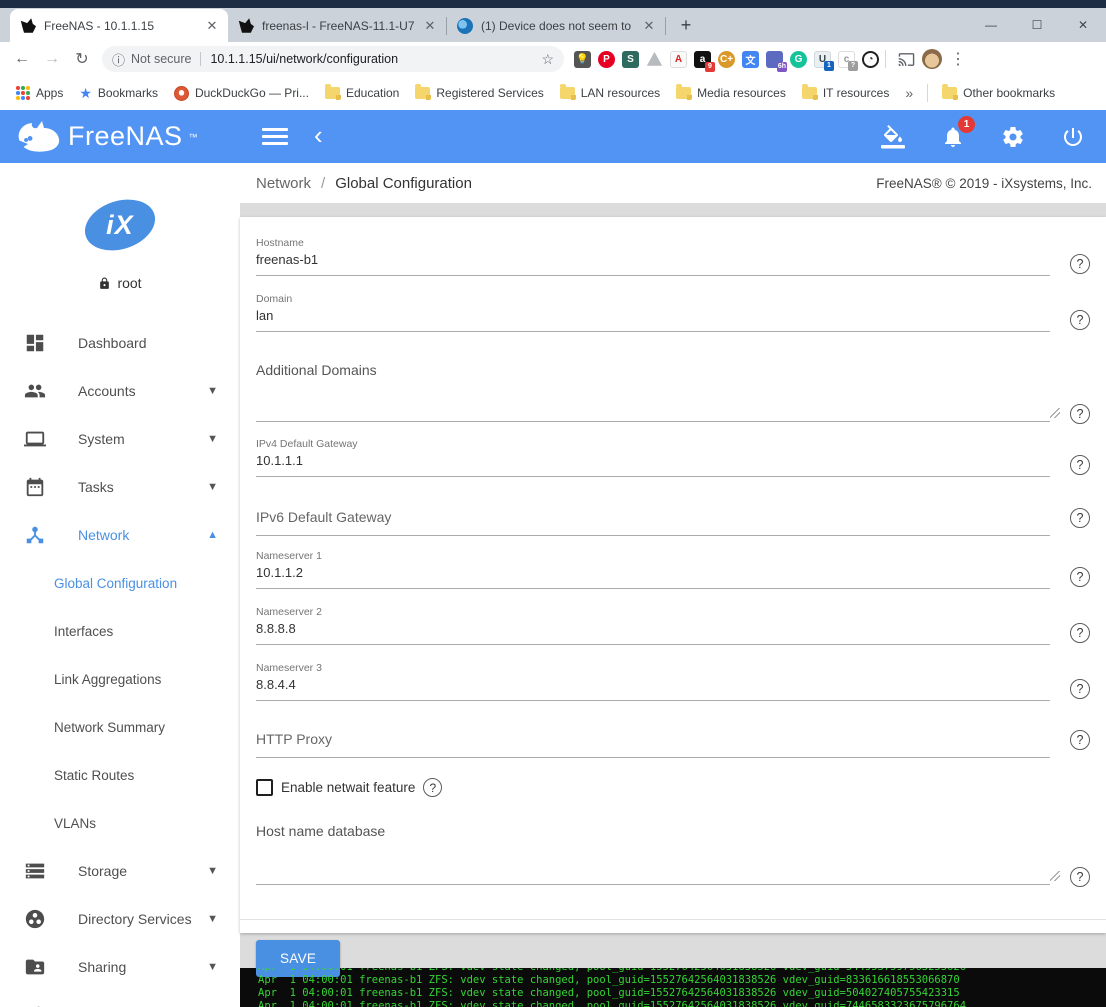 Image resolution: width=1106 pixels, height=1007 pixels. Describe the element at coordinates (653, 631) in the screenshot. I see `nameserver2-input` at that location.